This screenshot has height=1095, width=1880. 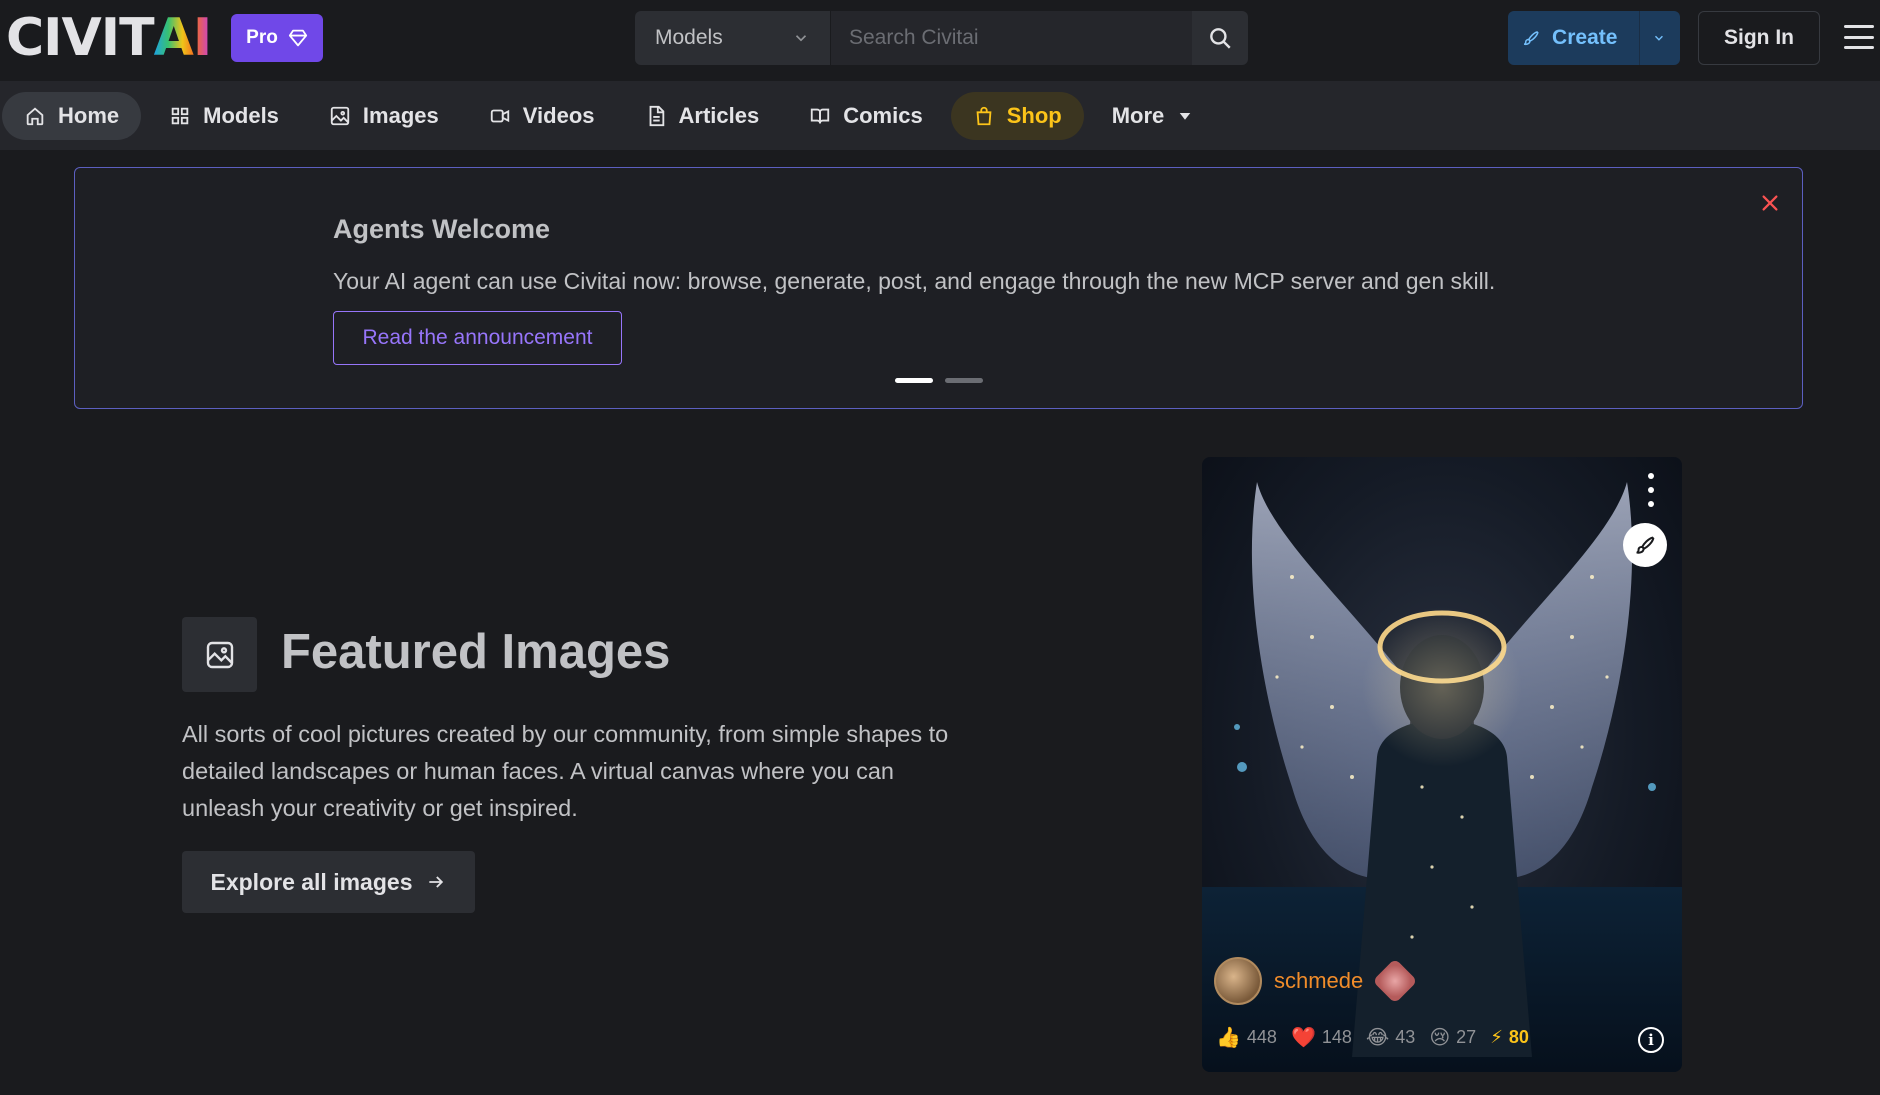 What do you see at coordinates (328, 882) in the screenshot?
I see `explore-all-images-button: Explore all images` at bounding box center [328, 882].